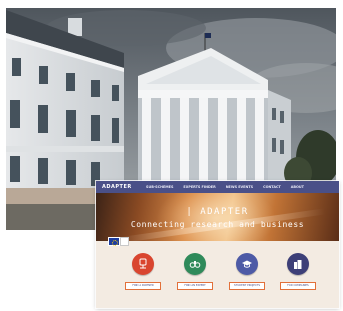  What do you see at coordinates (124, 241) in the screenshot?
I see `partner-logo-icon` at bounding box center [124, 241].